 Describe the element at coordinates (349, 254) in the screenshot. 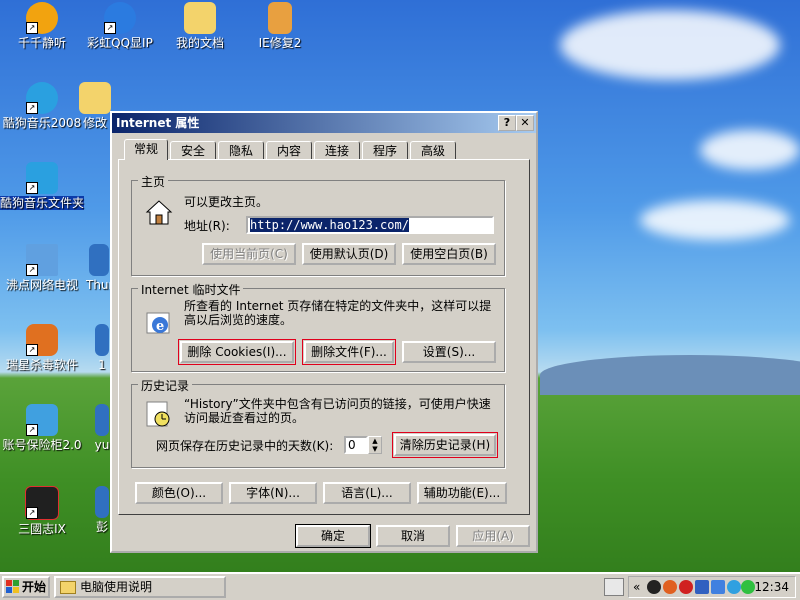

I see `use-default-button: 使用默认页(D)` at that location.